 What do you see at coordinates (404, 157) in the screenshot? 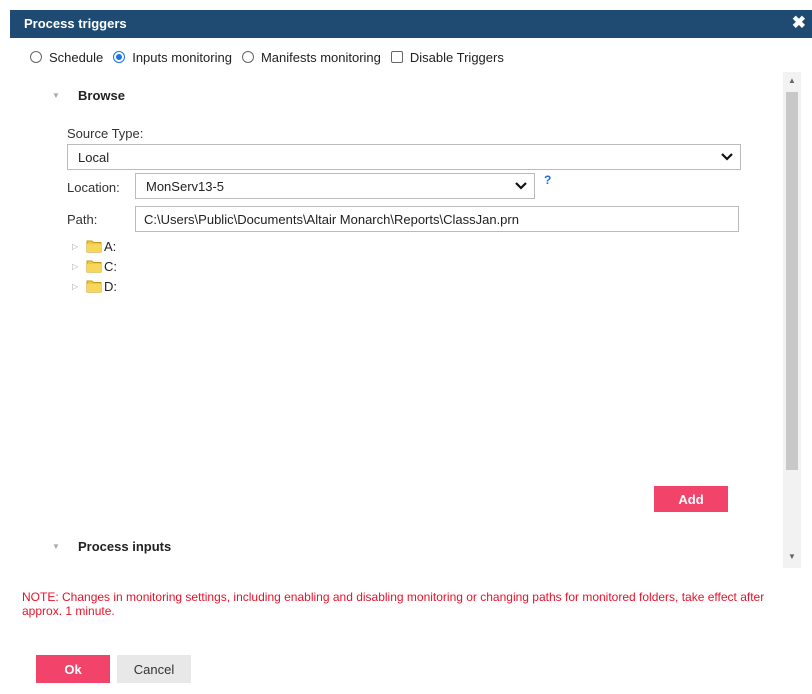
I see `source-type-select: Local` at bounding box center [404, 157].